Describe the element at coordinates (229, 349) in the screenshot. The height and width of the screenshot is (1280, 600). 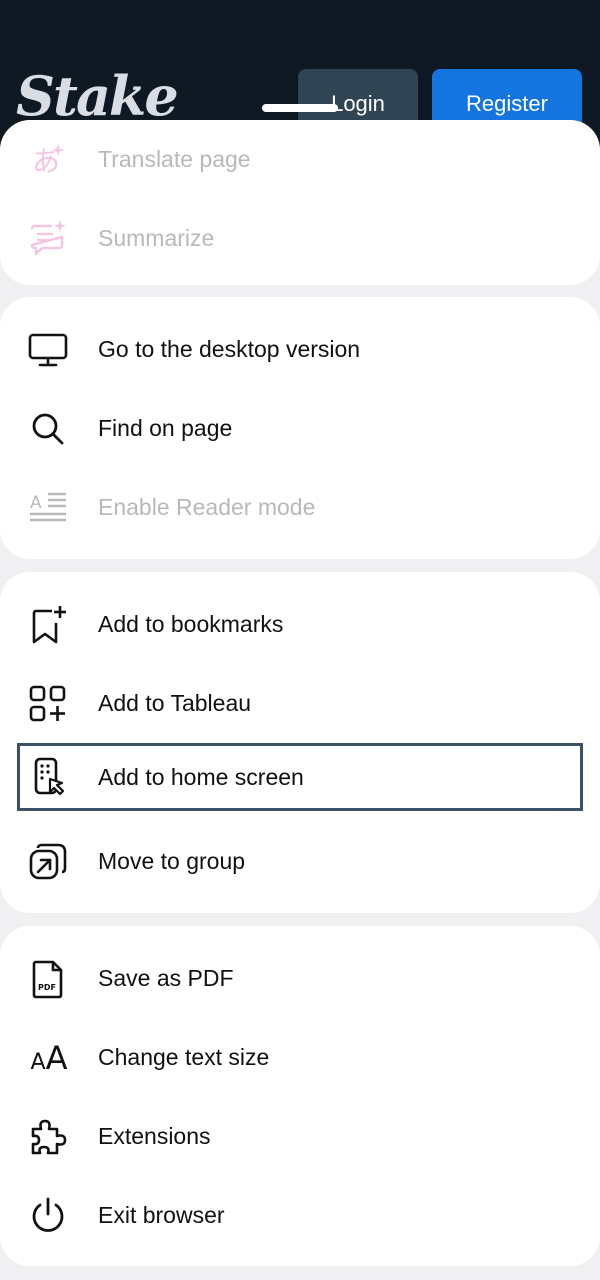
I see `menu-item-label: Go to the desktop version` at that location.